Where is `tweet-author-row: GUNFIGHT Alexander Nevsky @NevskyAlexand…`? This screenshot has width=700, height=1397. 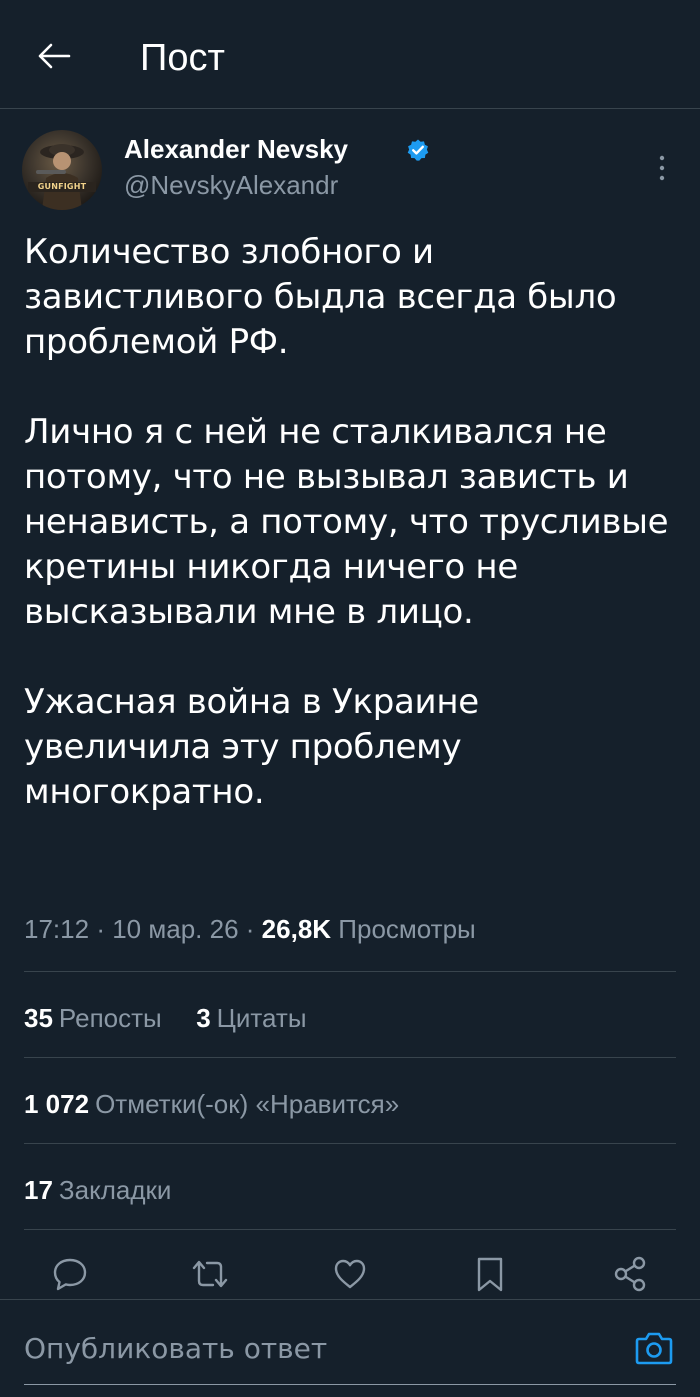
tweet-author-row: GUNFIGHT Alexander Nevsky @NevskyAlexand… is located at coordinates (350, 170).